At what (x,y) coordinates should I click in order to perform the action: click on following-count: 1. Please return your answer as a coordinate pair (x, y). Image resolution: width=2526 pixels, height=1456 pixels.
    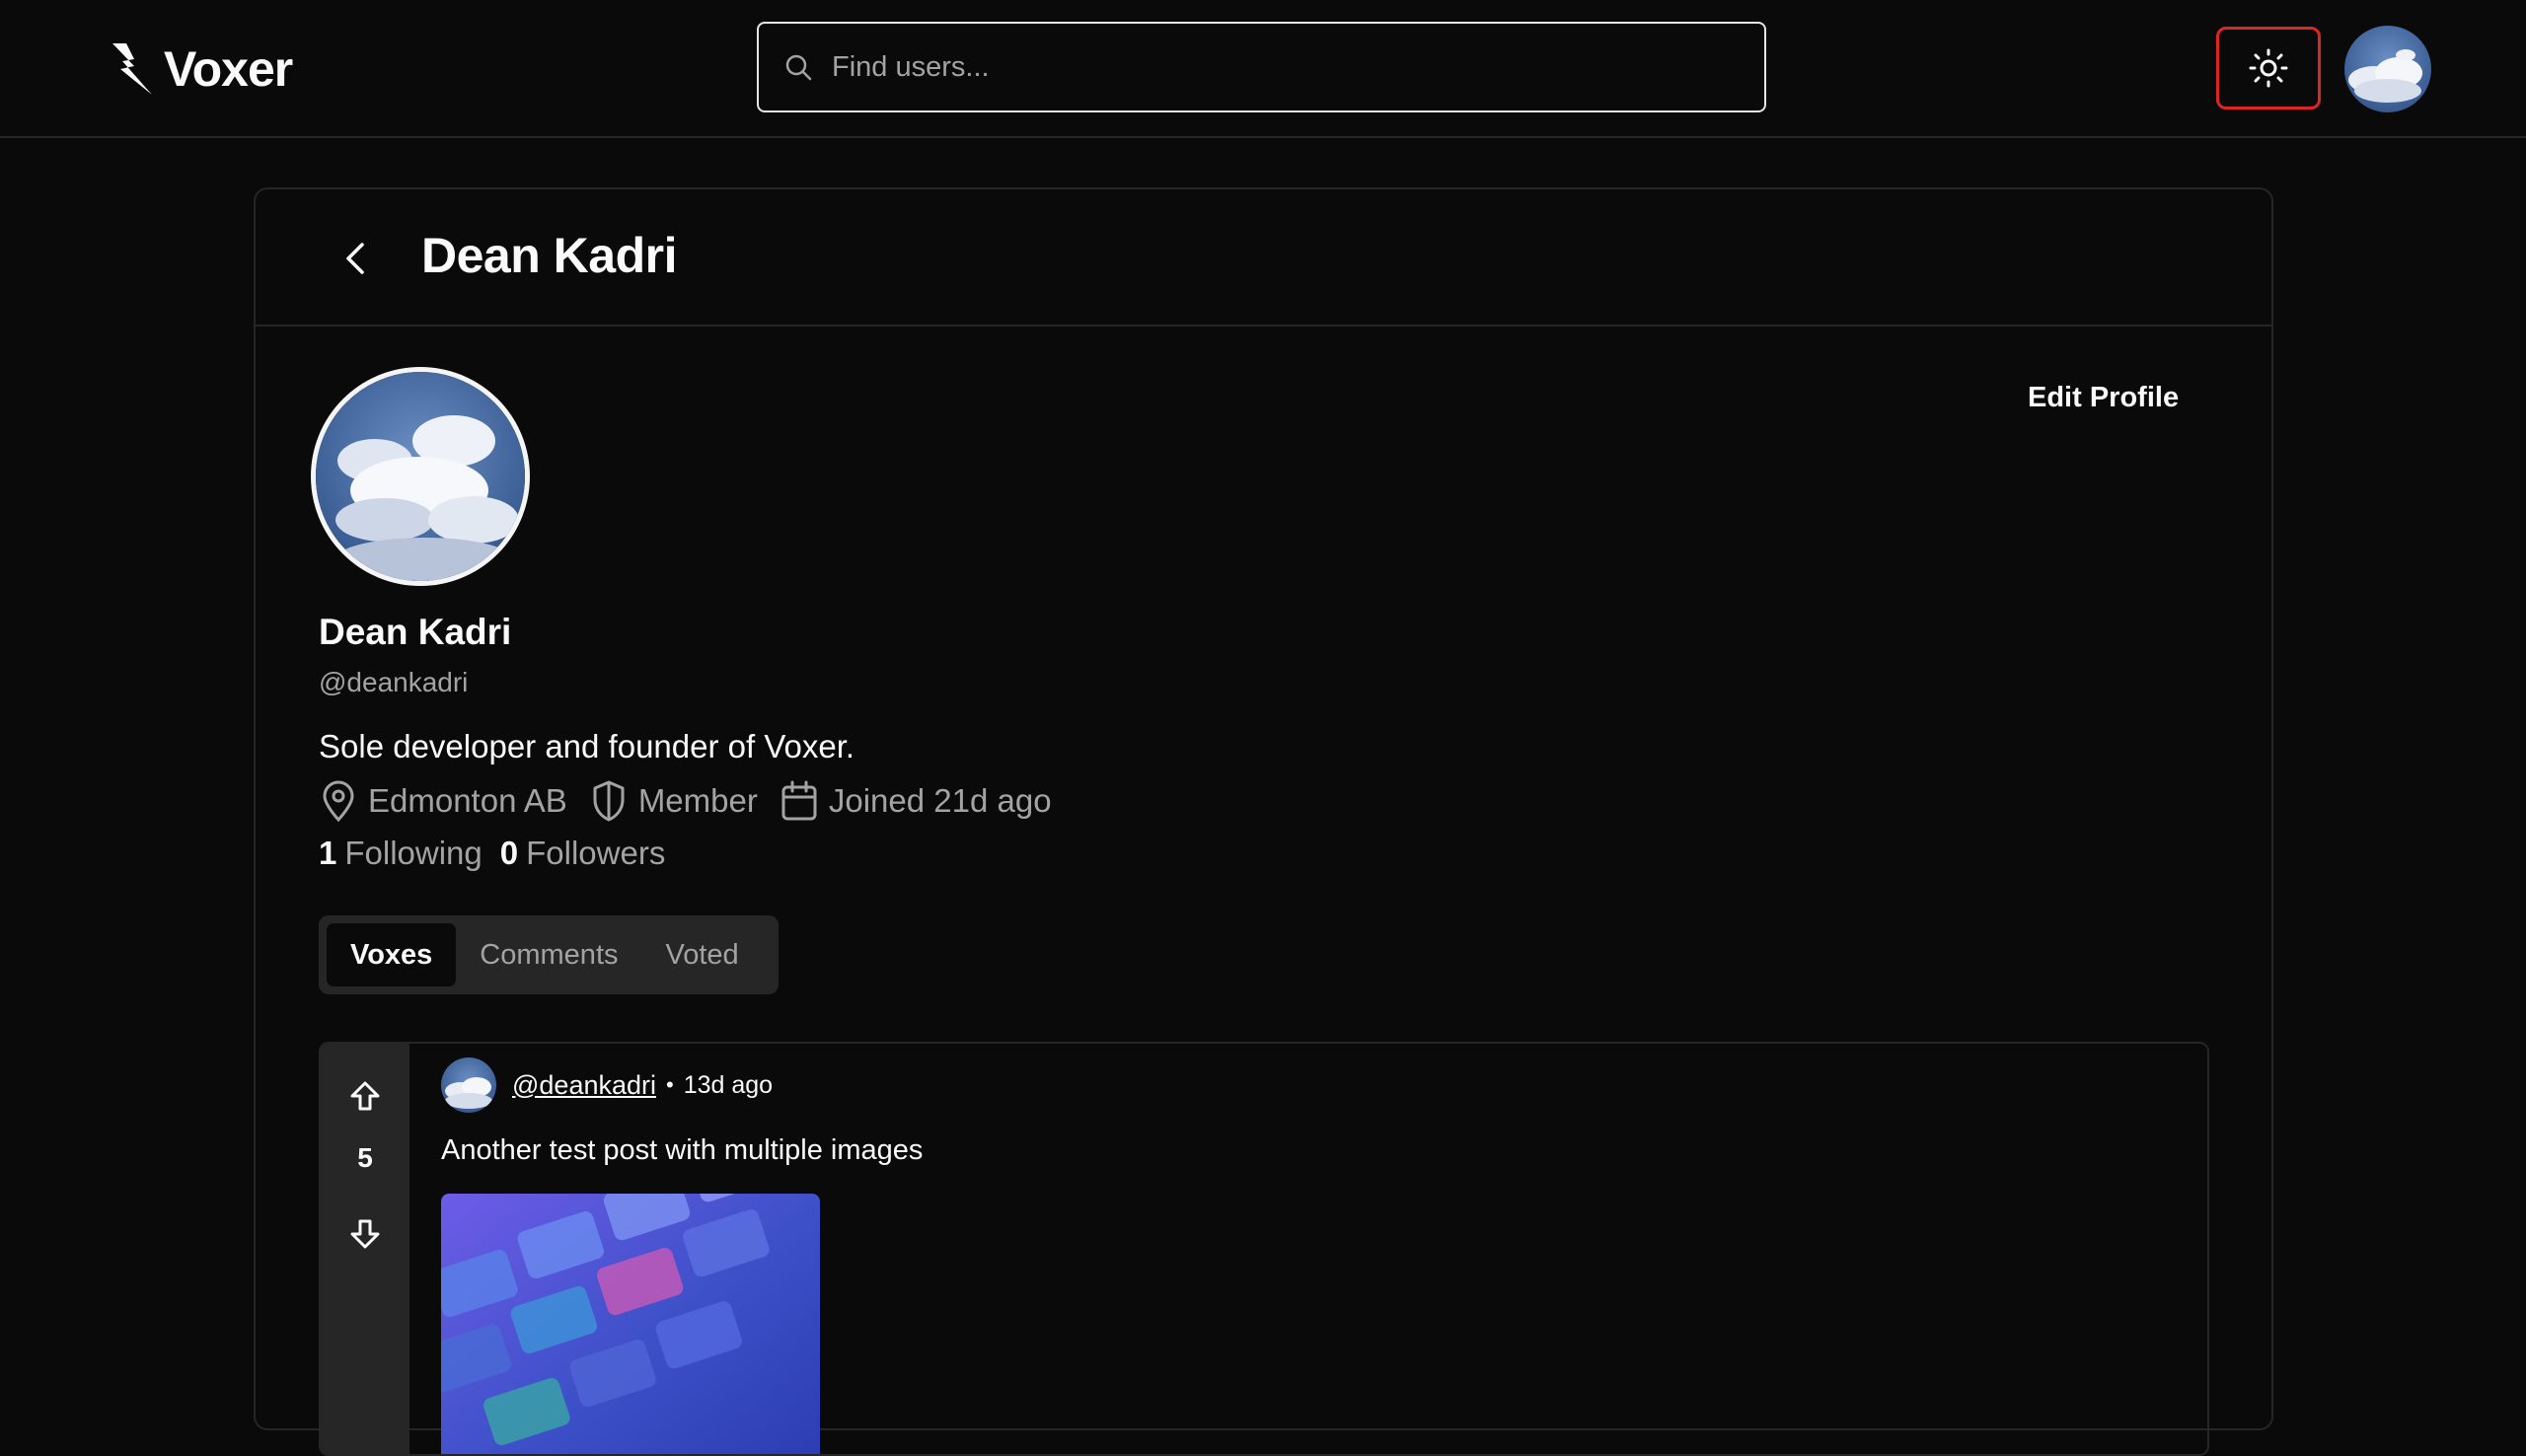
    Looking at the image, I should click on (328, 853).